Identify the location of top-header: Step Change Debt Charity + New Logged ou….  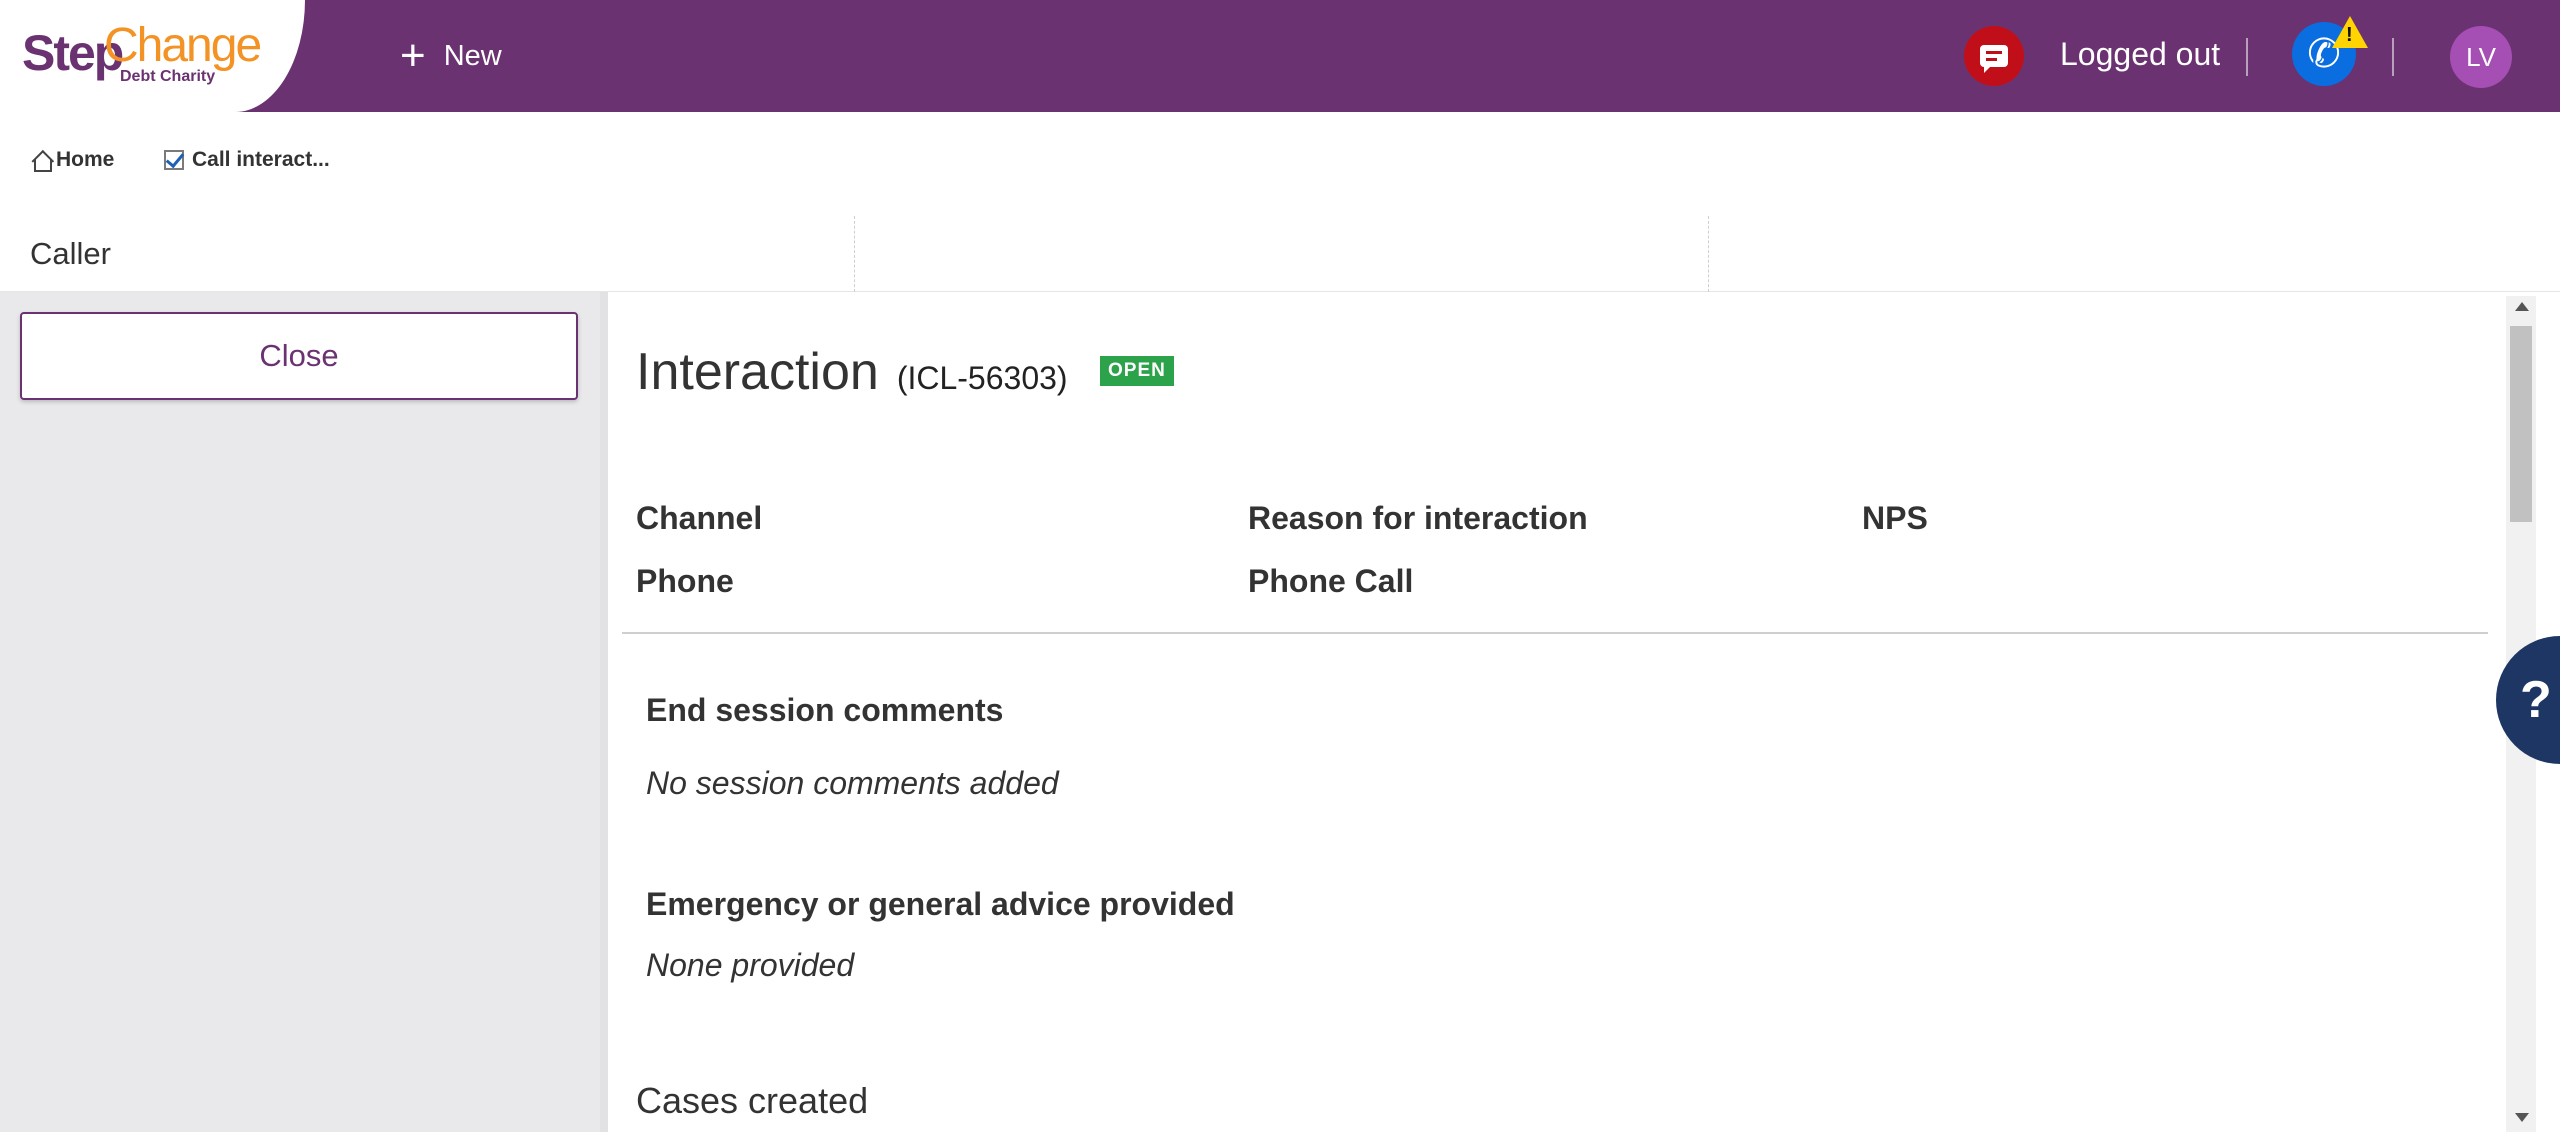
(1280, 56).